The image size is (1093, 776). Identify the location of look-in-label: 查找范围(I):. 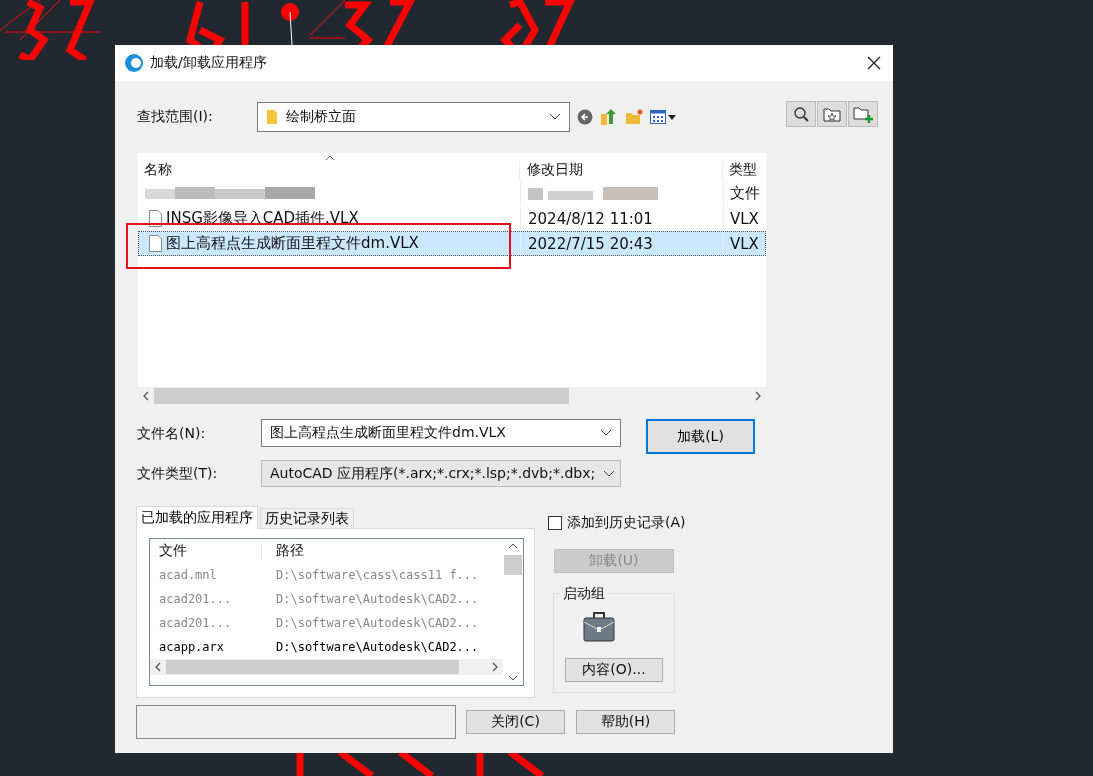
(175, 117).